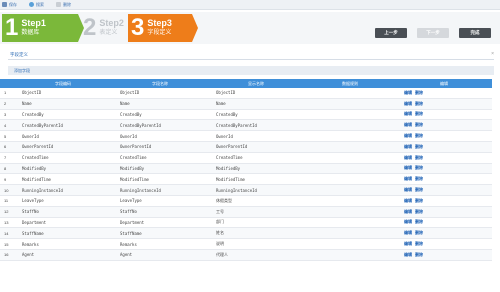 Image resolution: width=500 pixels, height=292 pixels. Describe the element at coordinates (140, 125) in the screenshot. I see `field-name-cell: CreatedByParentId` at that location.